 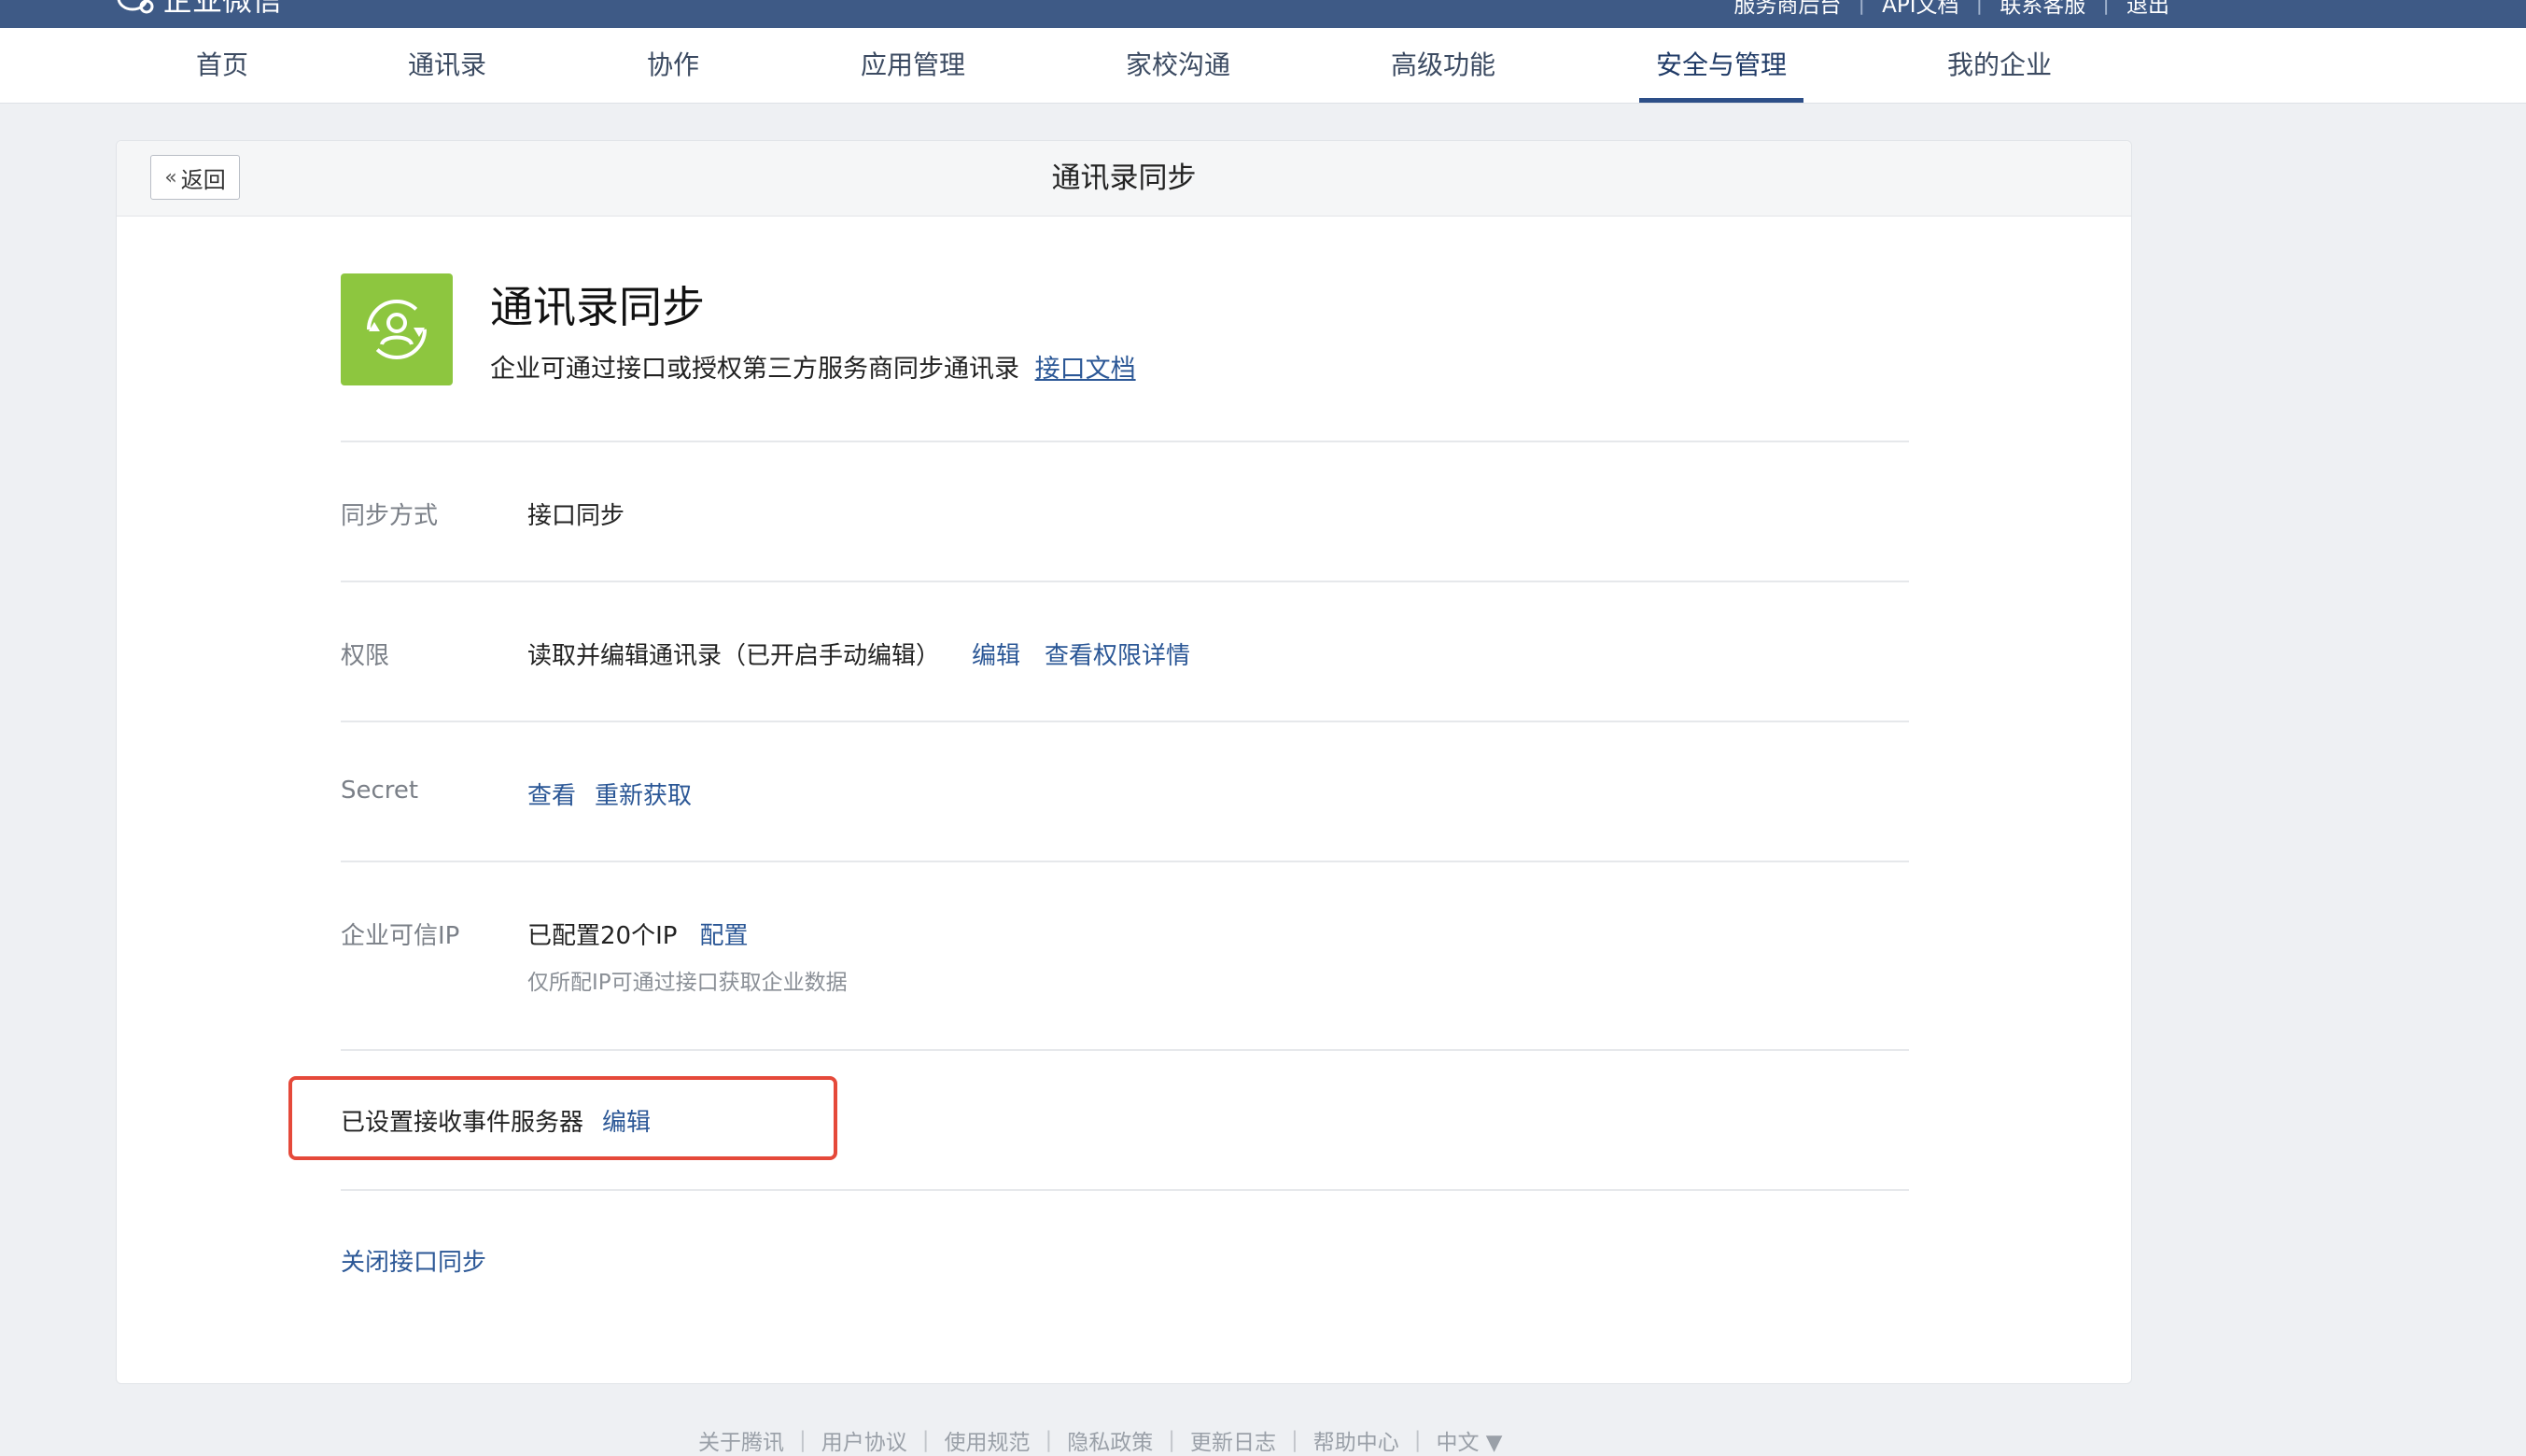 What do you see at coordinates (222, 9) in the screenshot?
I see `logo-text: 企业微信` at bounding box center [222, 9].